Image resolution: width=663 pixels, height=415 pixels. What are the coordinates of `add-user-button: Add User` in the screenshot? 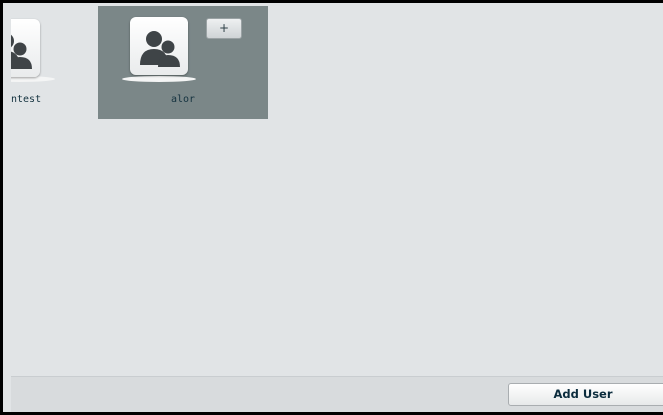 It's located at (585, 394).